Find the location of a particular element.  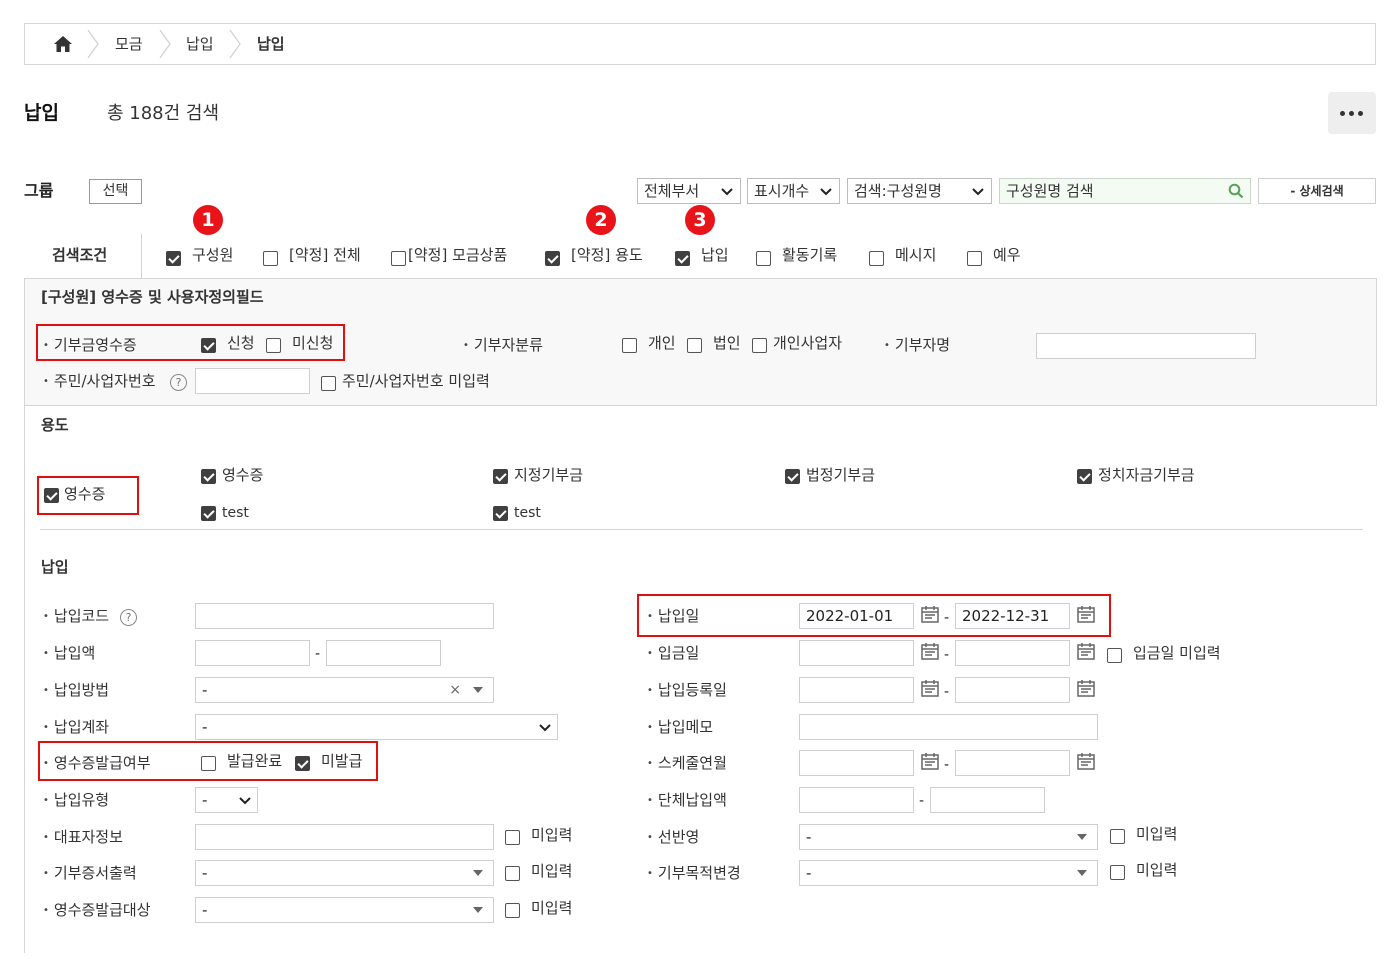

donor-name-input is located at coordinates (1146, 346).